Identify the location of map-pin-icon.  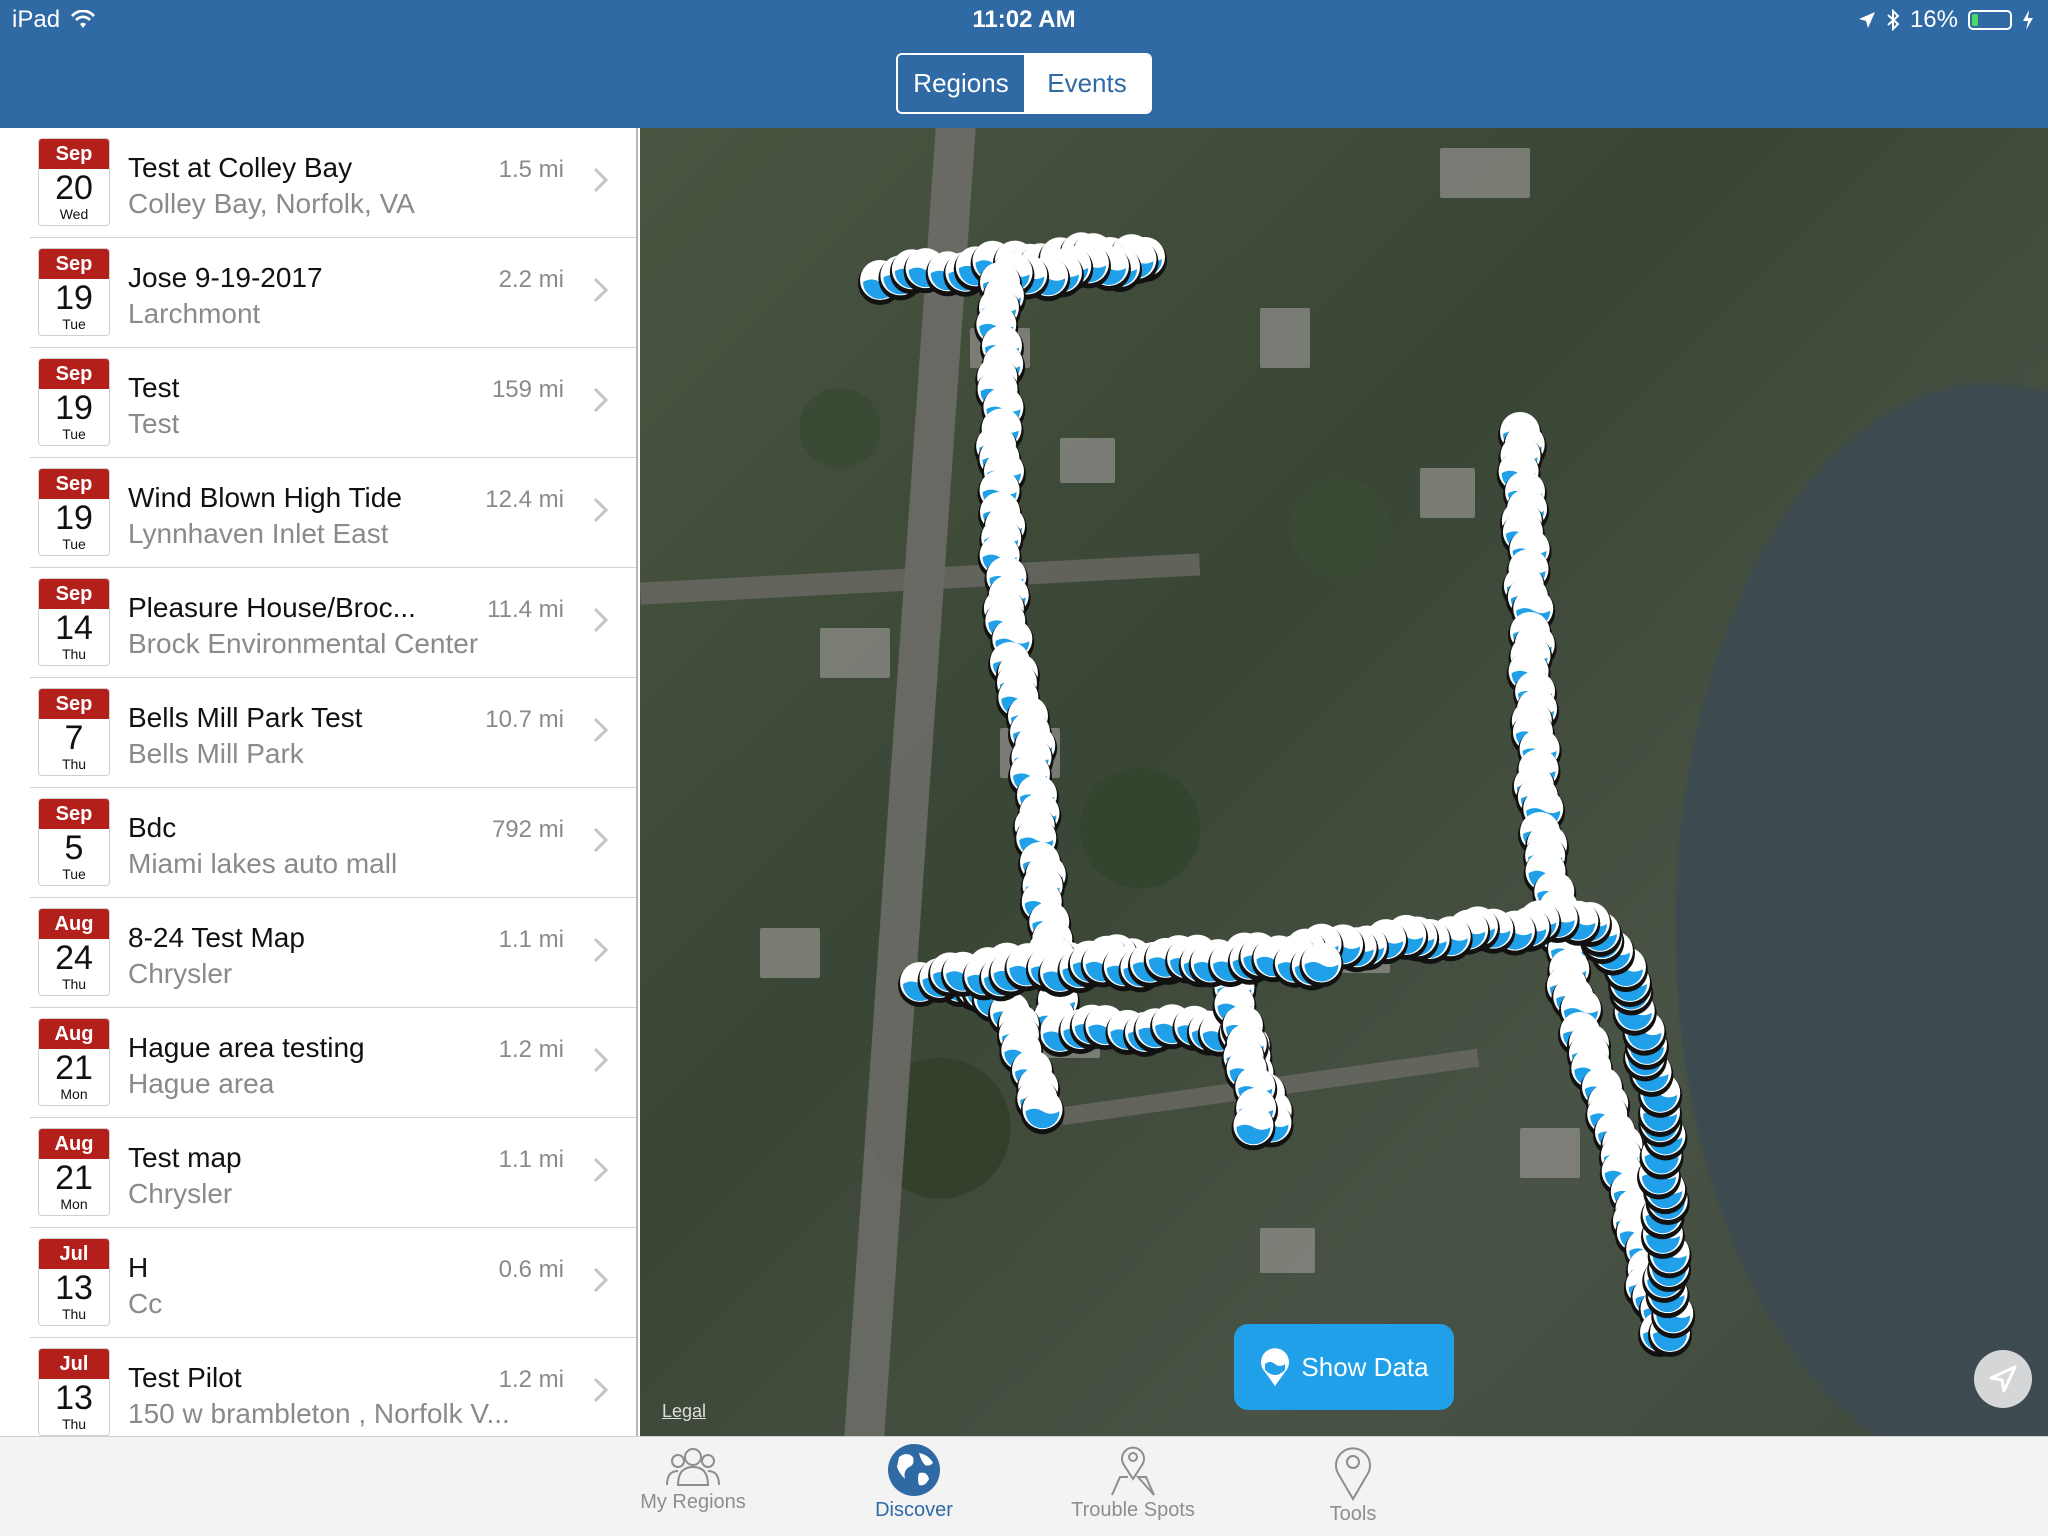
(1133, 1471).